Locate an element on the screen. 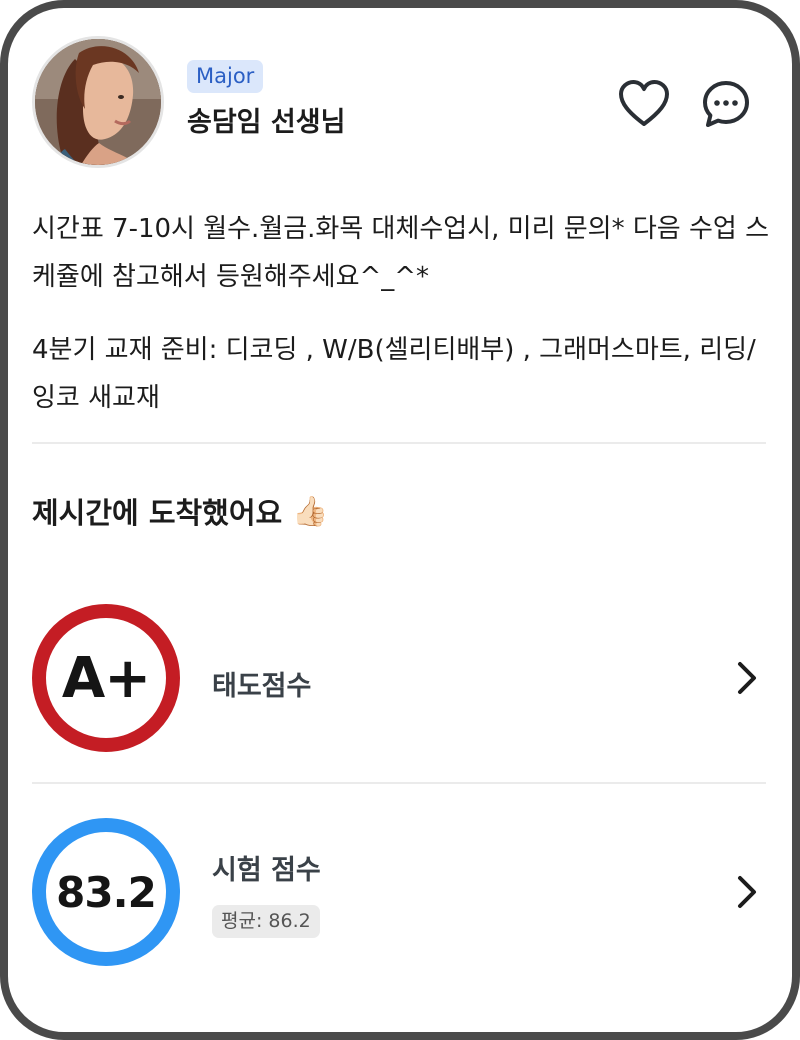  exam-score-ring: 83.2 is located at coordinates (106, 892).